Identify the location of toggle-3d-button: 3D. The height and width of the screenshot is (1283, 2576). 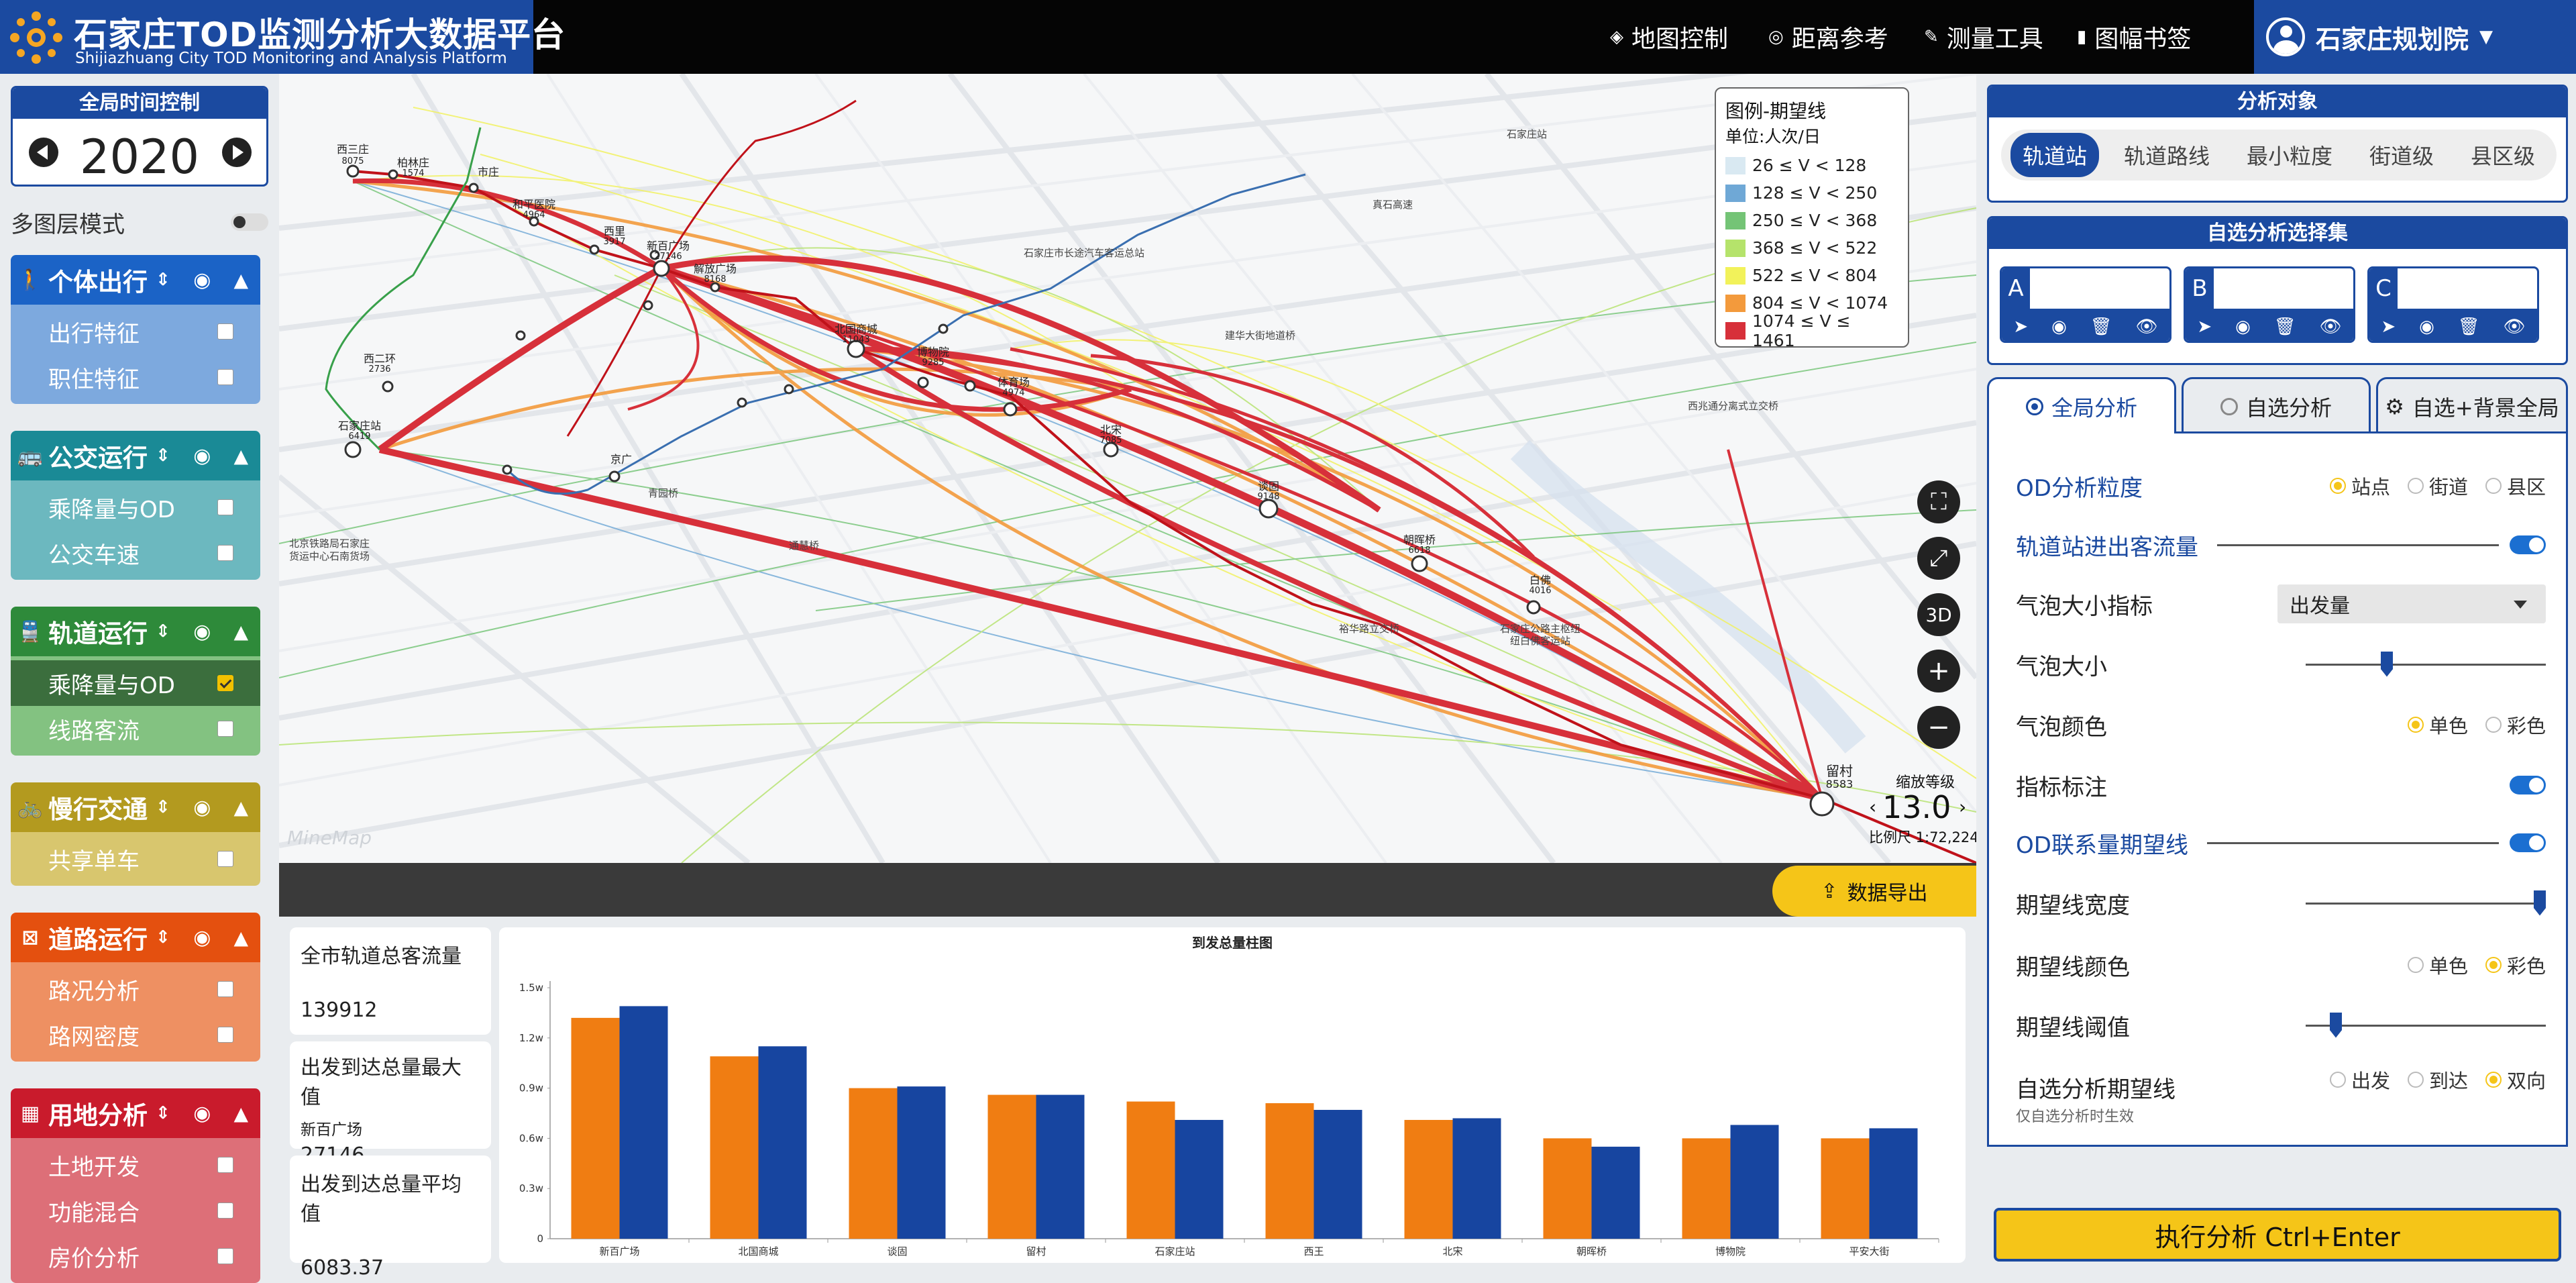
(1938, 614).